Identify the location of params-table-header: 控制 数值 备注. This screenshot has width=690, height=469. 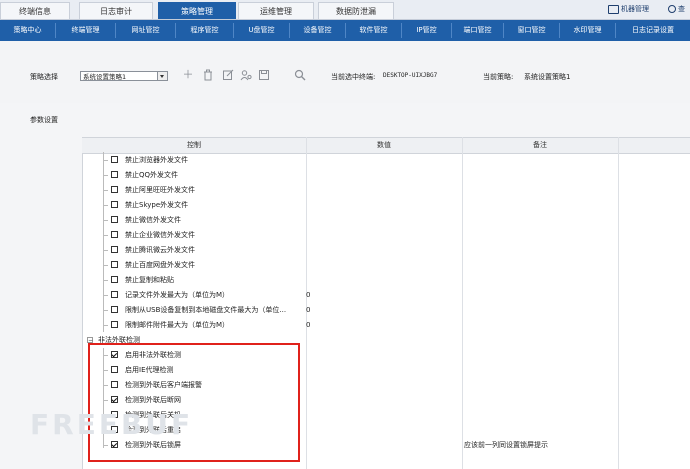
(386, 145).